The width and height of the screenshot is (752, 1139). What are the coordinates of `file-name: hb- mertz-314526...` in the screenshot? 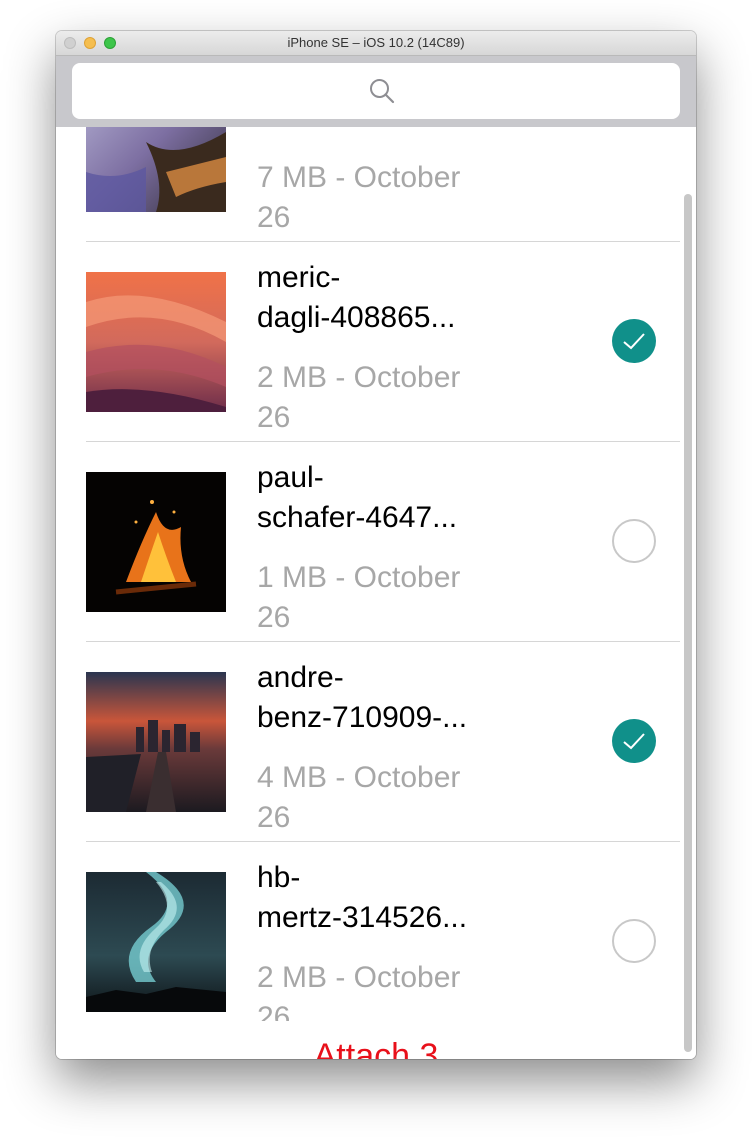 It's located at (362, 897).